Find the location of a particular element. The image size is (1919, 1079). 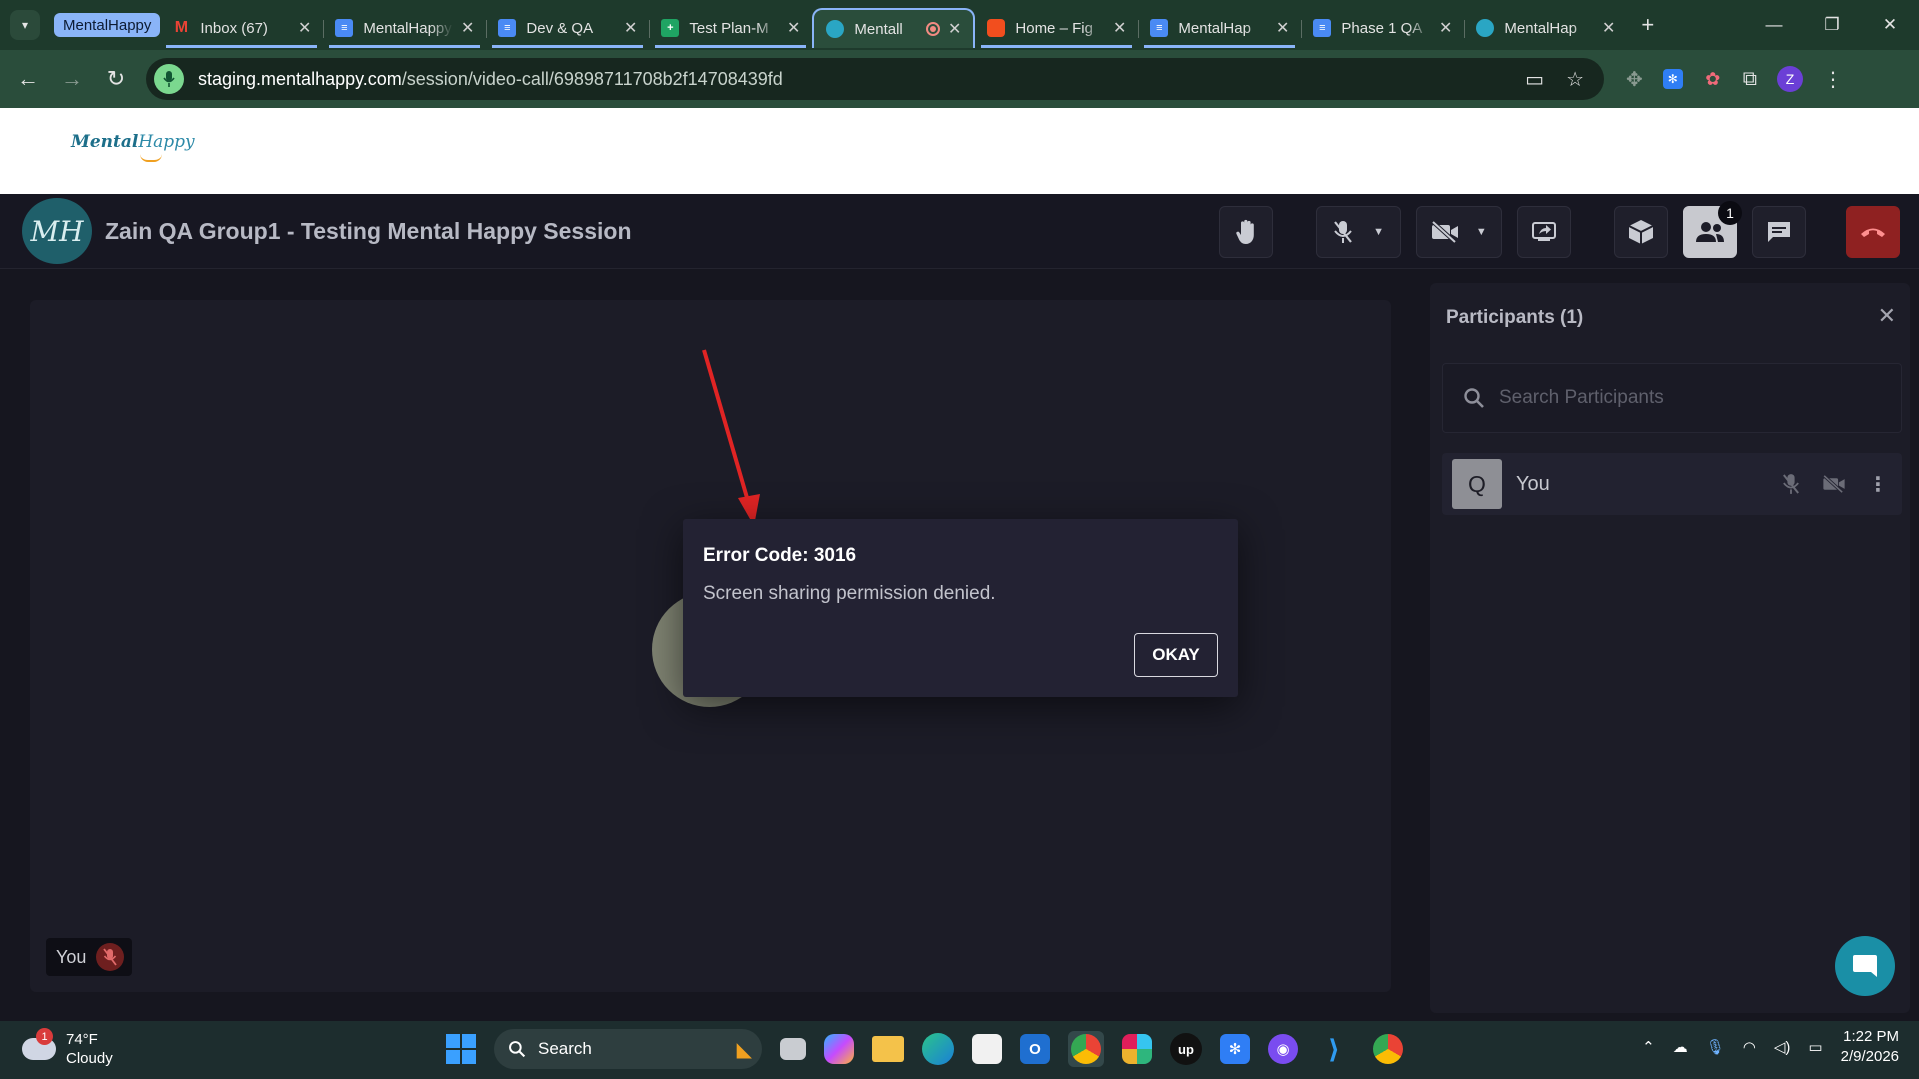

new-tab-button: + is located at coordinates (1647, 25).